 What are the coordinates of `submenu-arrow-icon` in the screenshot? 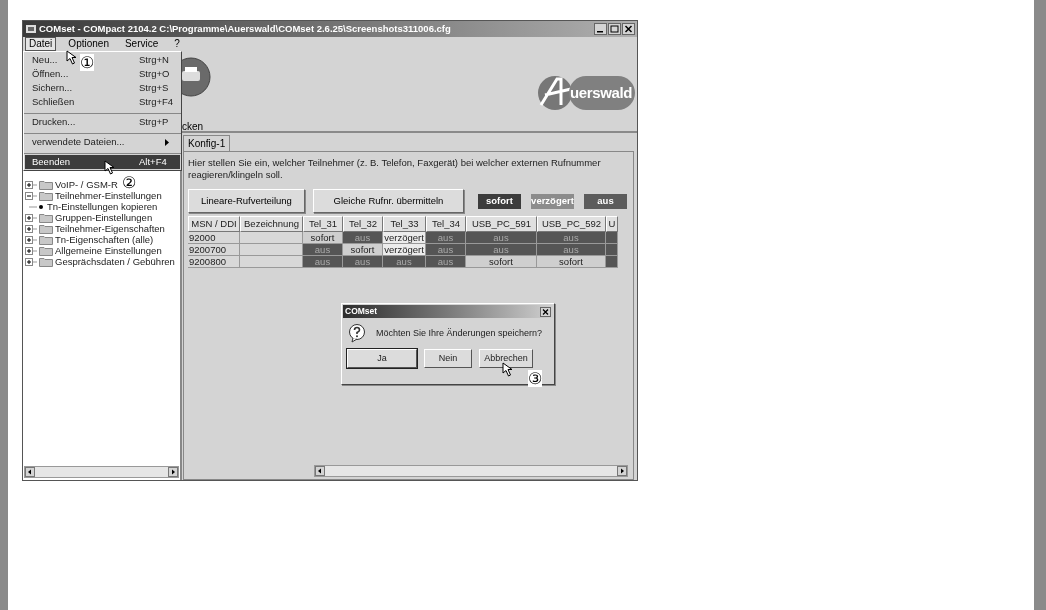 It's located at (167, 142).